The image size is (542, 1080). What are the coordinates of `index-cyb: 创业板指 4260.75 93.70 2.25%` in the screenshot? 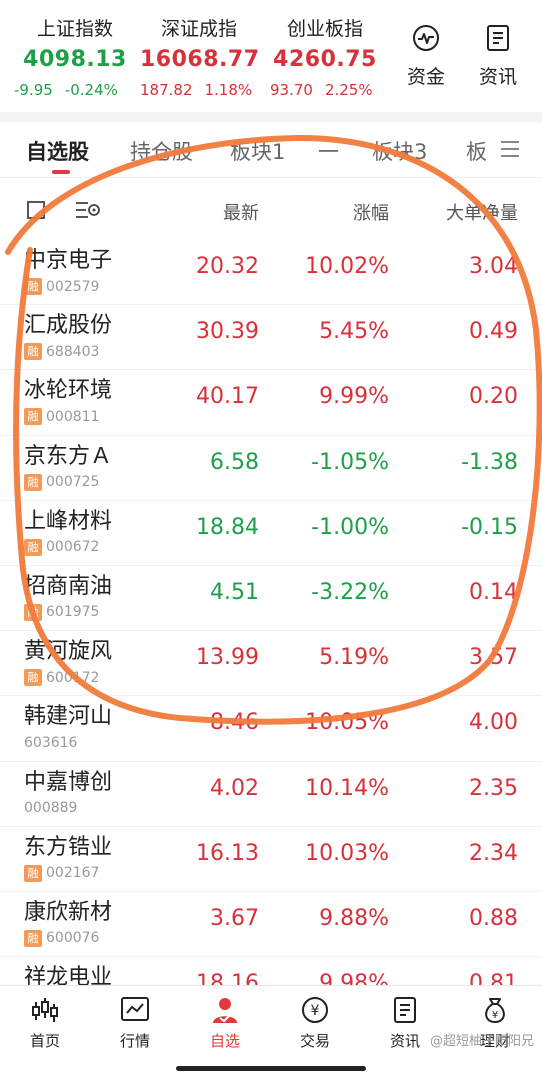 It's located at (325, 56).